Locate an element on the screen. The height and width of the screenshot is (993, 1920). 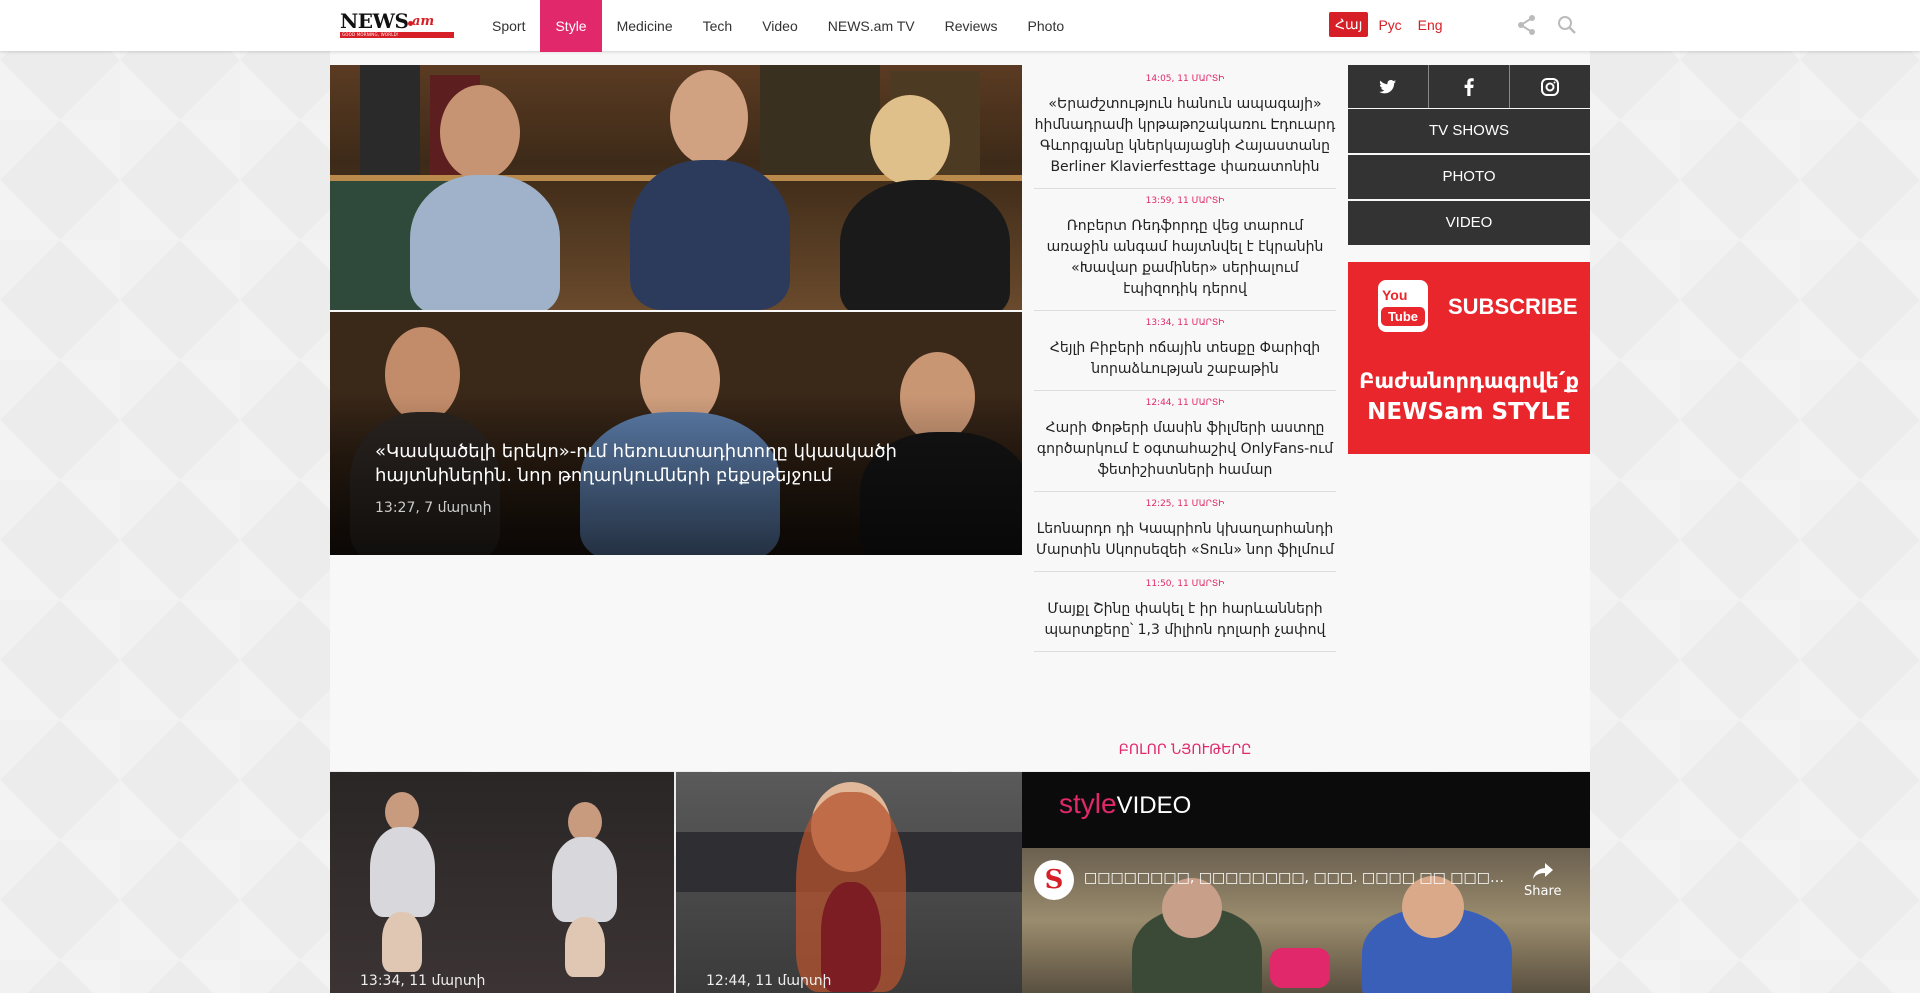
hero-time: 13:27, 7 մարտի is located at coordinates (433, 508).